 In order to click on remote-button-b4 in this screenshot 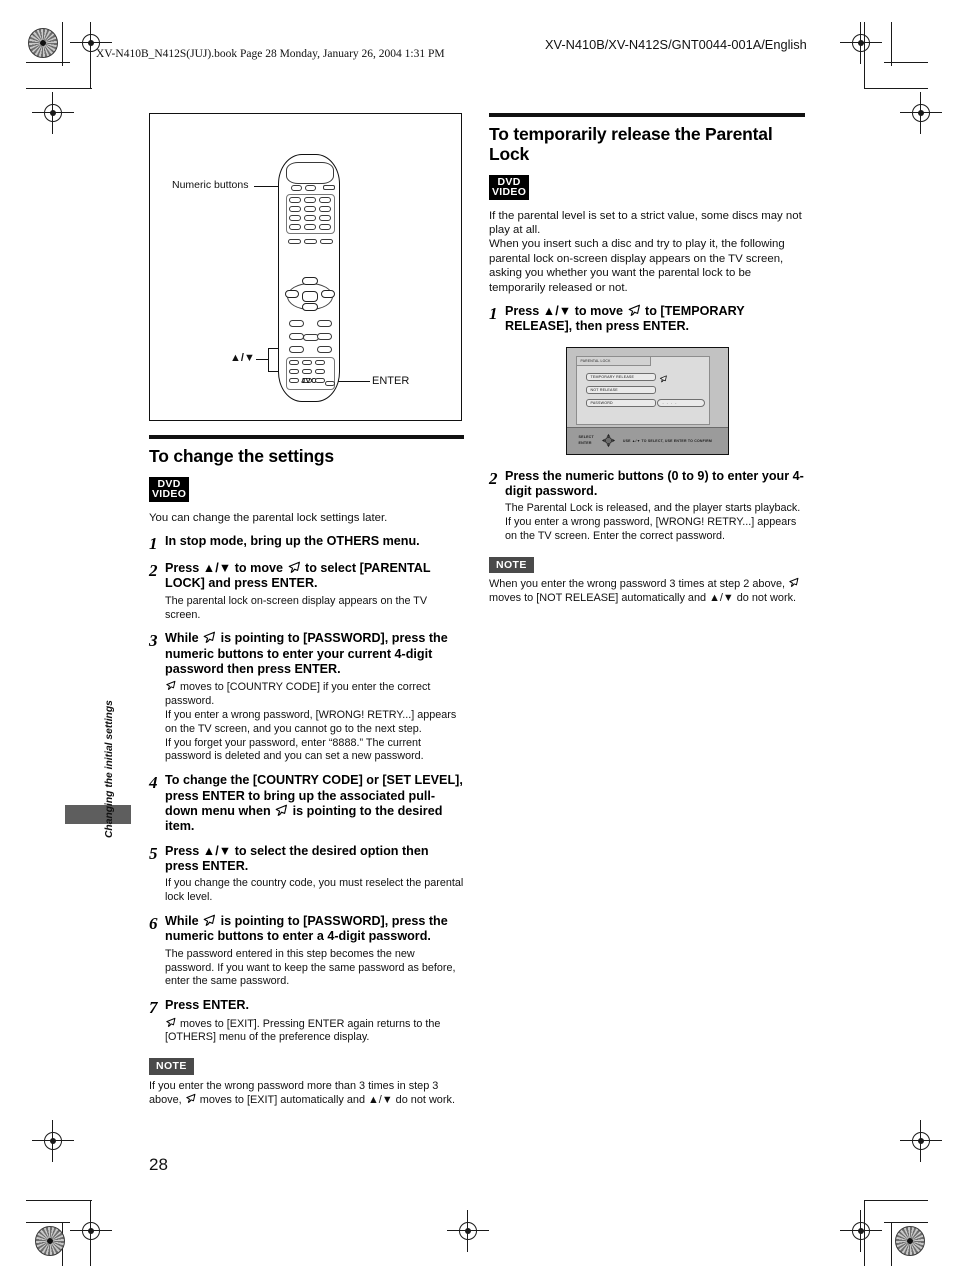, I will do `click(294, 371)`.